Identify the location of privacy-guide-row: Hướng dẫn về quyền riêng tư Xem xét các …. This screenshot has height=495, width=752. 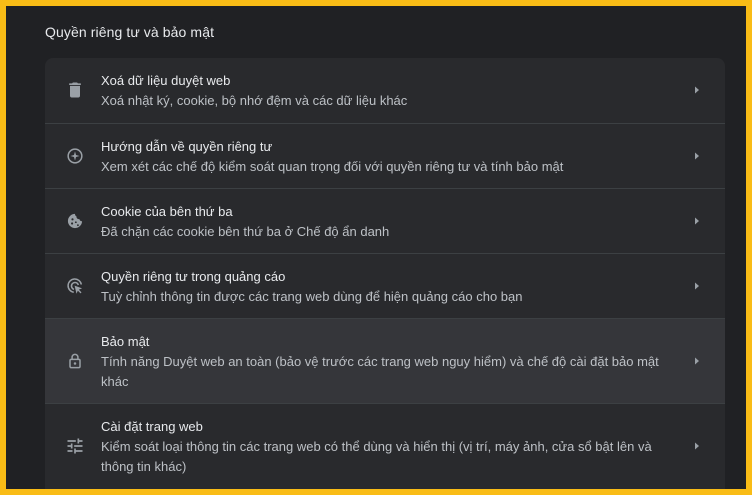
(385, 155).